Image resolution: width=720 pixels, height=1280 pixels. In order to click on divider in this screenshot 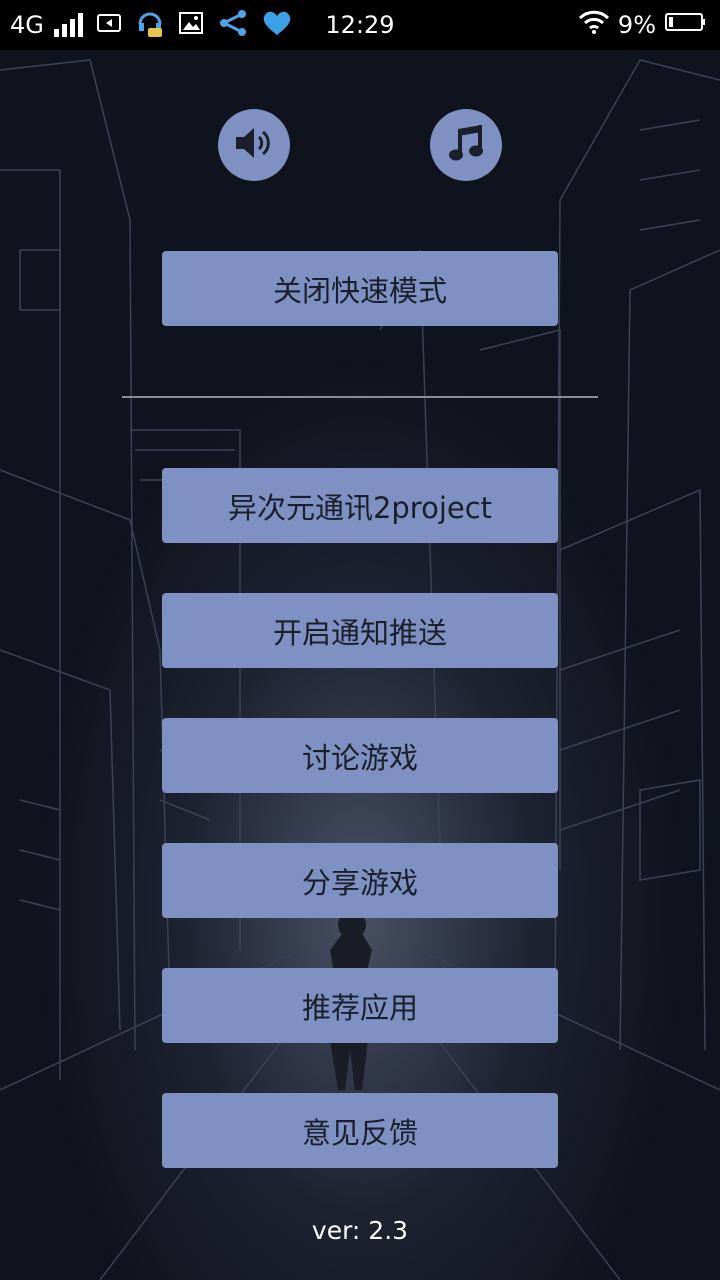, I will do `click(360, 397)`.